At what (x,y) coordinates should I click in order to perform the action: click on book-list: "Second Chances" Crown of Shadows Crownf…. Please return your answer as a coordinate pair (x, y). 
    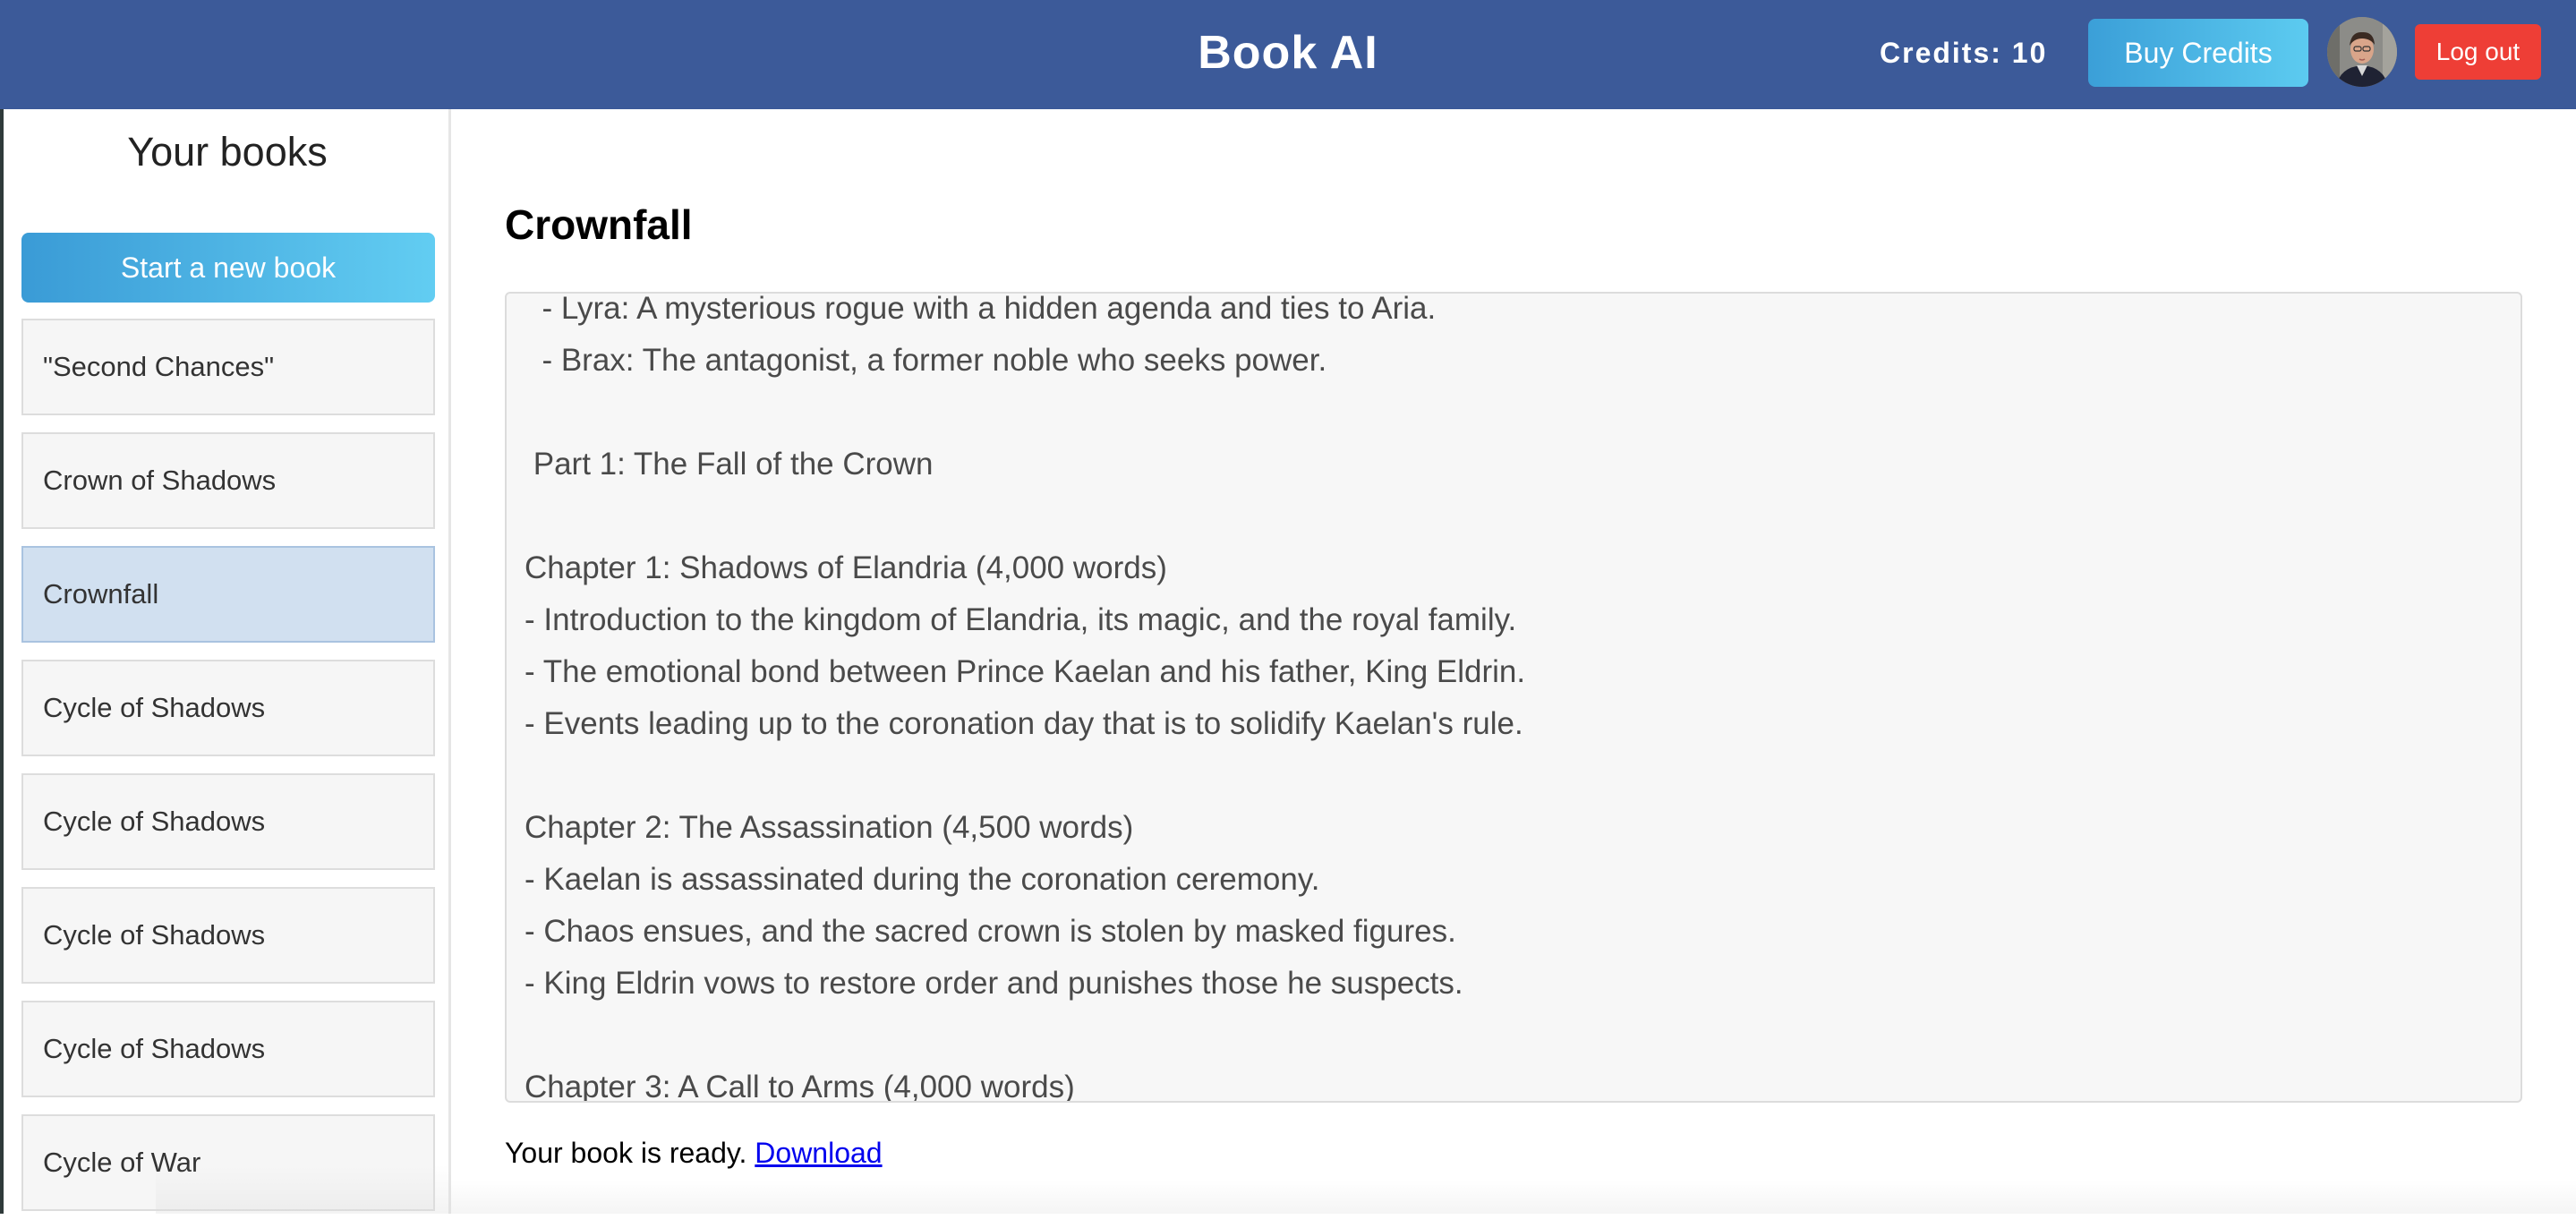
    Looking at the image, I should click on (228, 773).